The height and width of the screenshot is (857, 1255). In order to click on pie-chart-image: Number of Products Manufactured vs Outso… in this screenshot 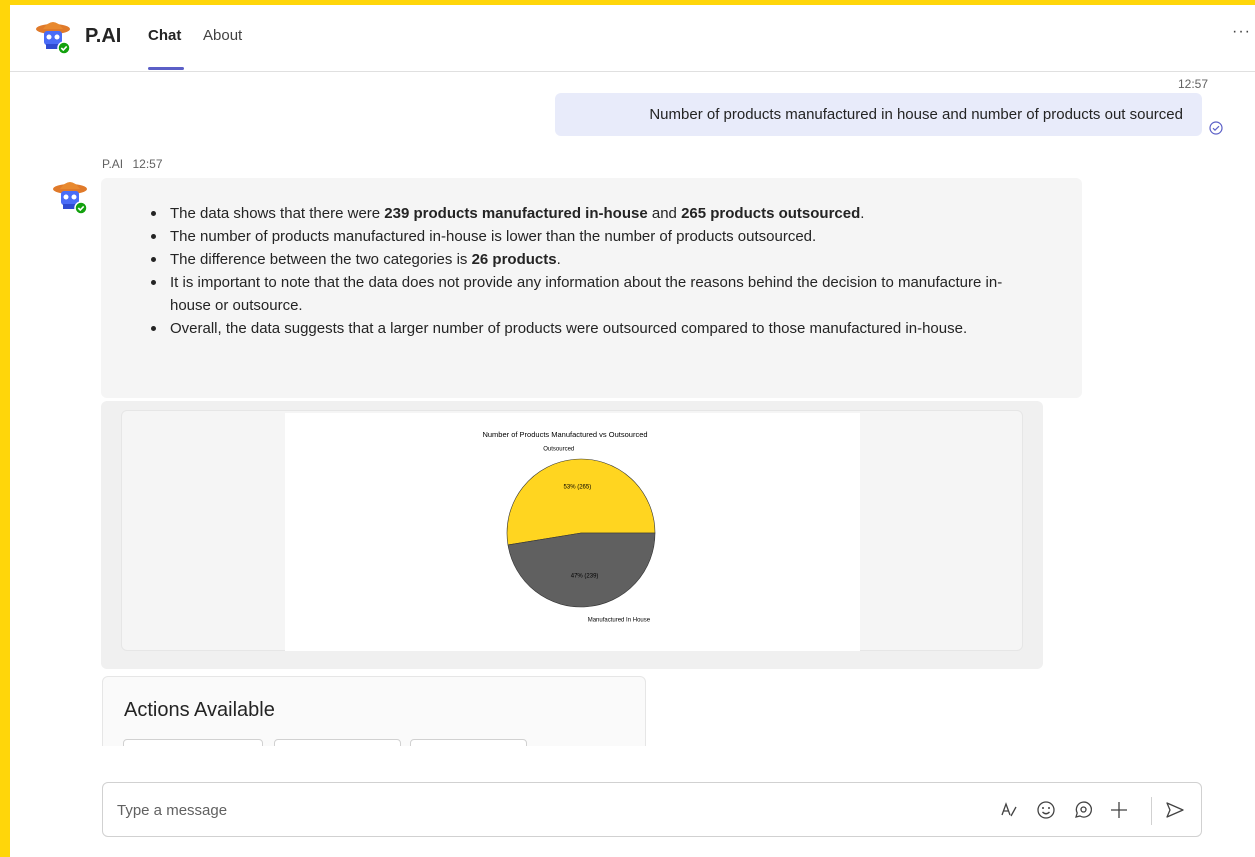, I will do `click(572, 532)`.